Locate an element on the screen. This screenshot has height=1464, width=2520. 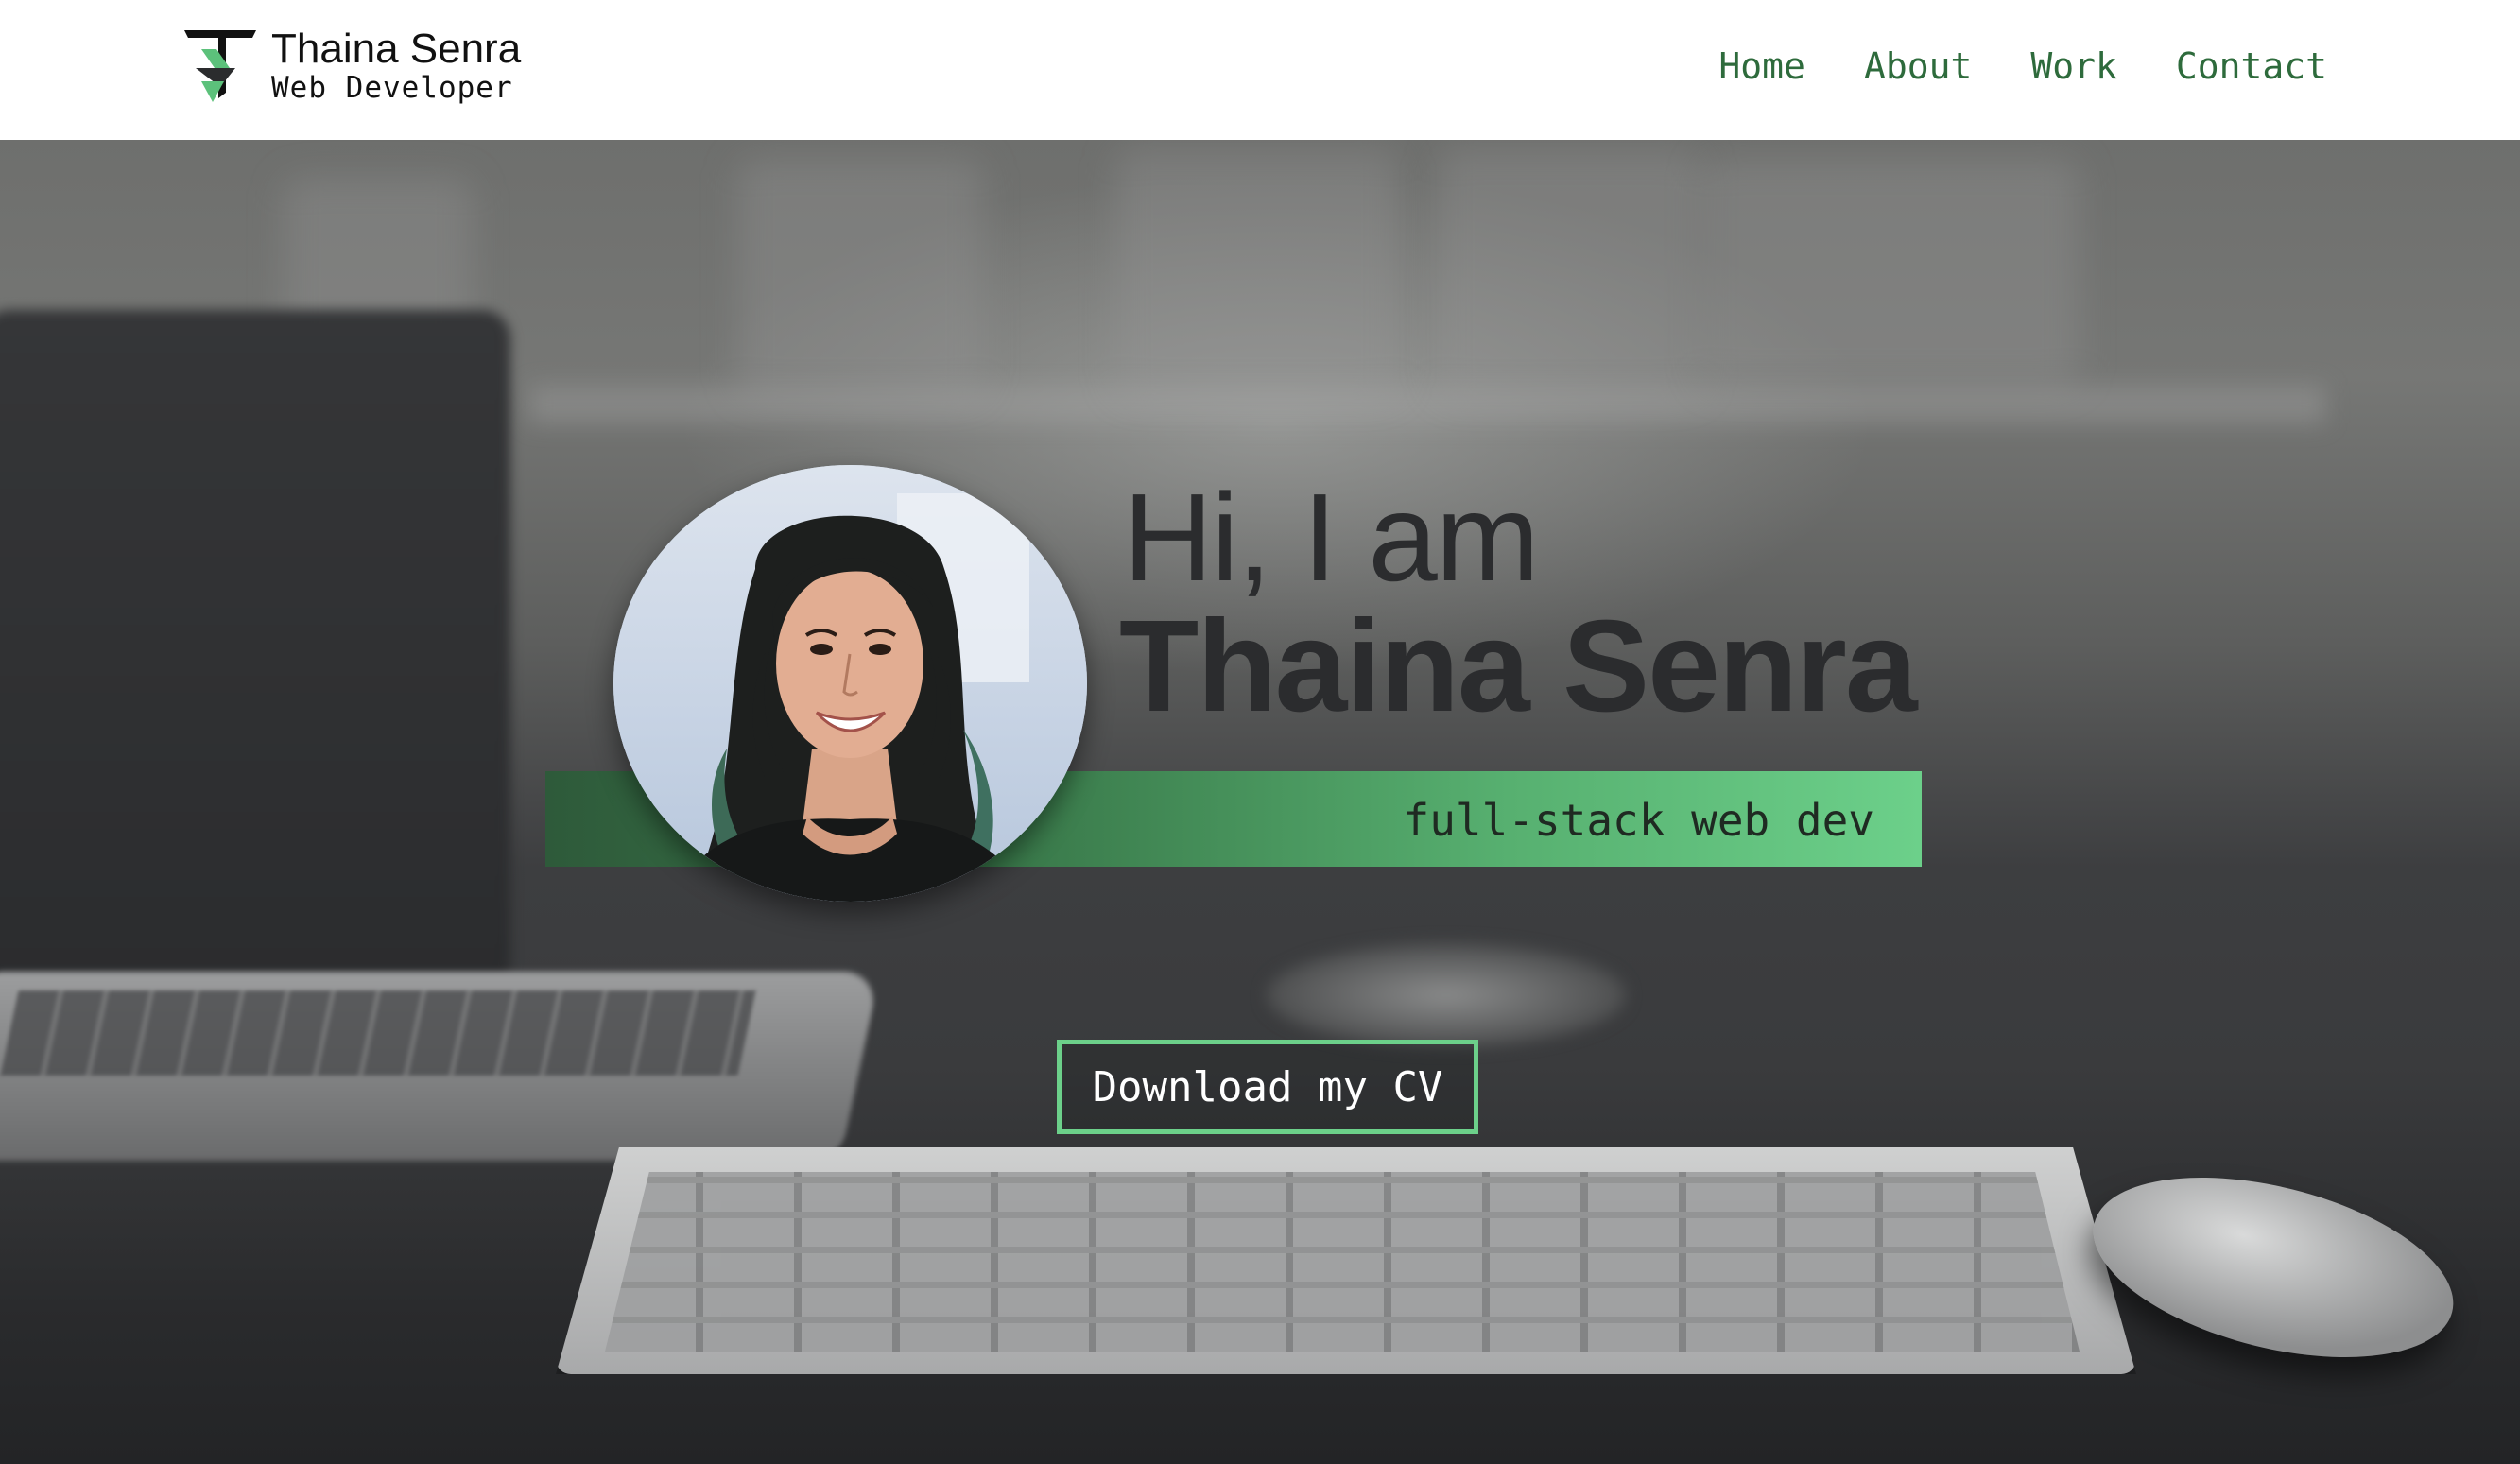
background-bowl is located at coordinates (1446, 995).